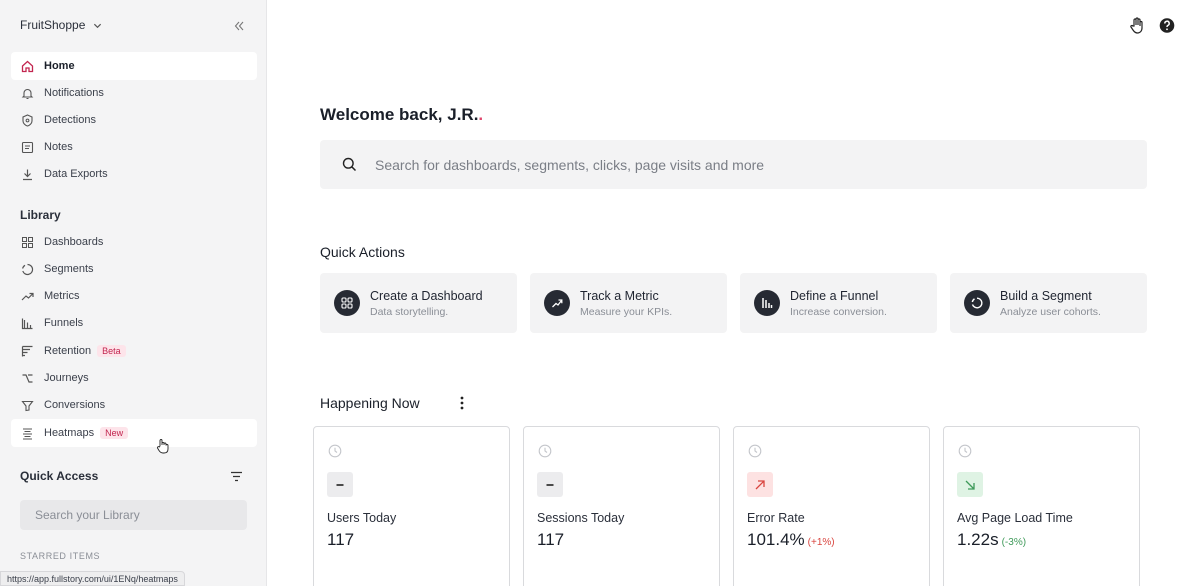 The width and height of the screenshot is (1200, 586). What do you see at coordinates (349, 164) in the screenshot?
I see `search-icon` at bounding box center [349, 164].